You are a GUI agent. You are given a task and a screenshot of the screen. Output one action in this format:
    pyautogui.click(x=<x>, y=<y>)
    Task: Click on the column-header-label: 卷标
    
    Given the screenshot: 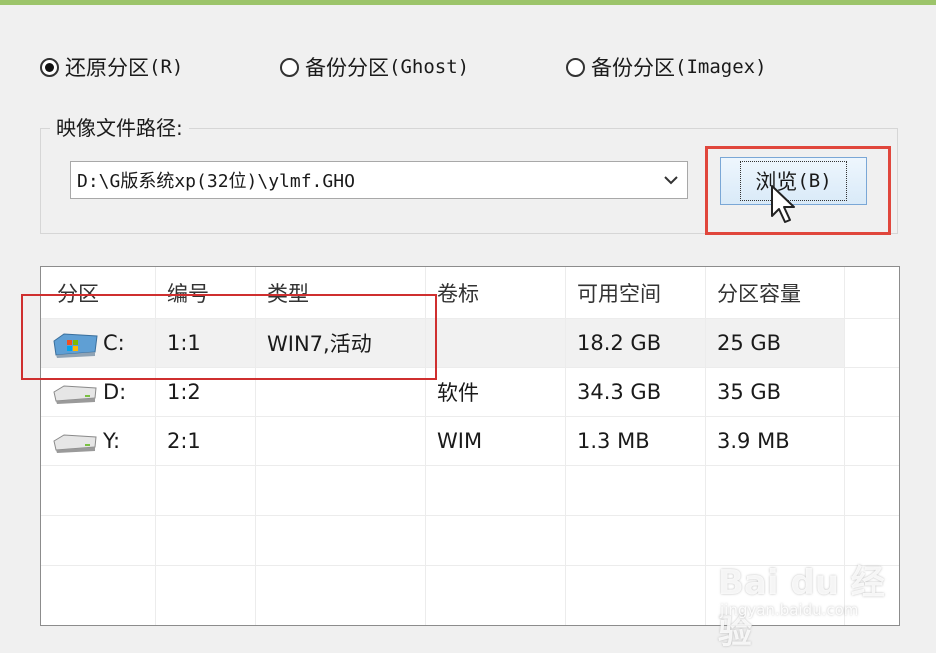 What is the action you would take?
    pyautogui.click(x=458, y=292)
    